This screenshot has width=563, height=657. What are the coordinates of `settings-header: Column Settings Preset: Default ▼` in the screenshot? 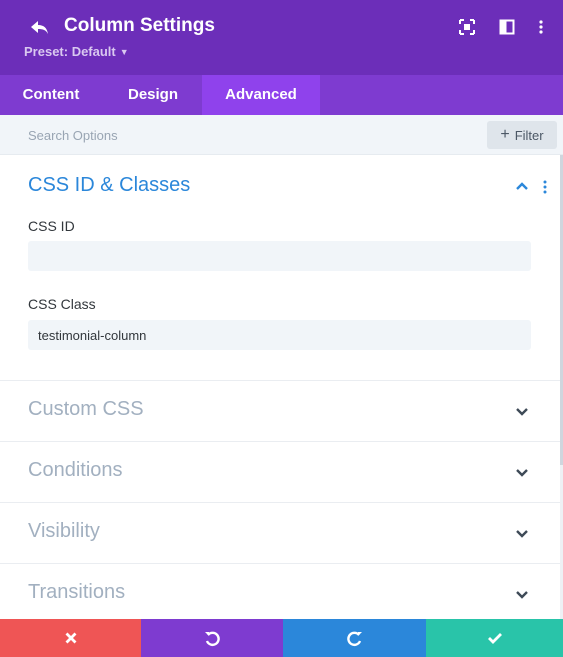 It's located at (281, 37).